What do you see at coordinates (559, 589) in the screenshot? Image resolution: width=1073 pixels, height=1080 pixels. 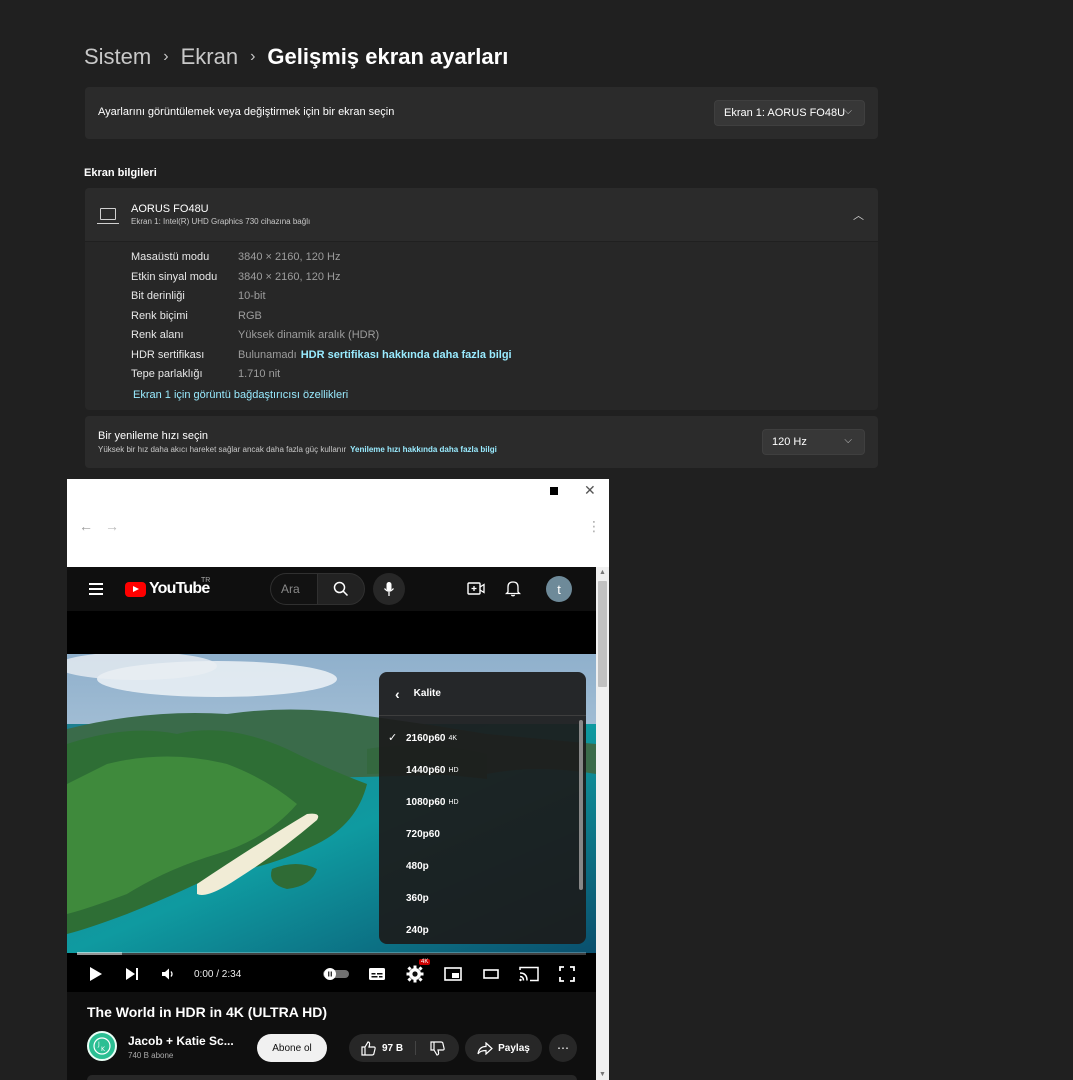 I see `avatar: t` at bounding box center [559, 589].